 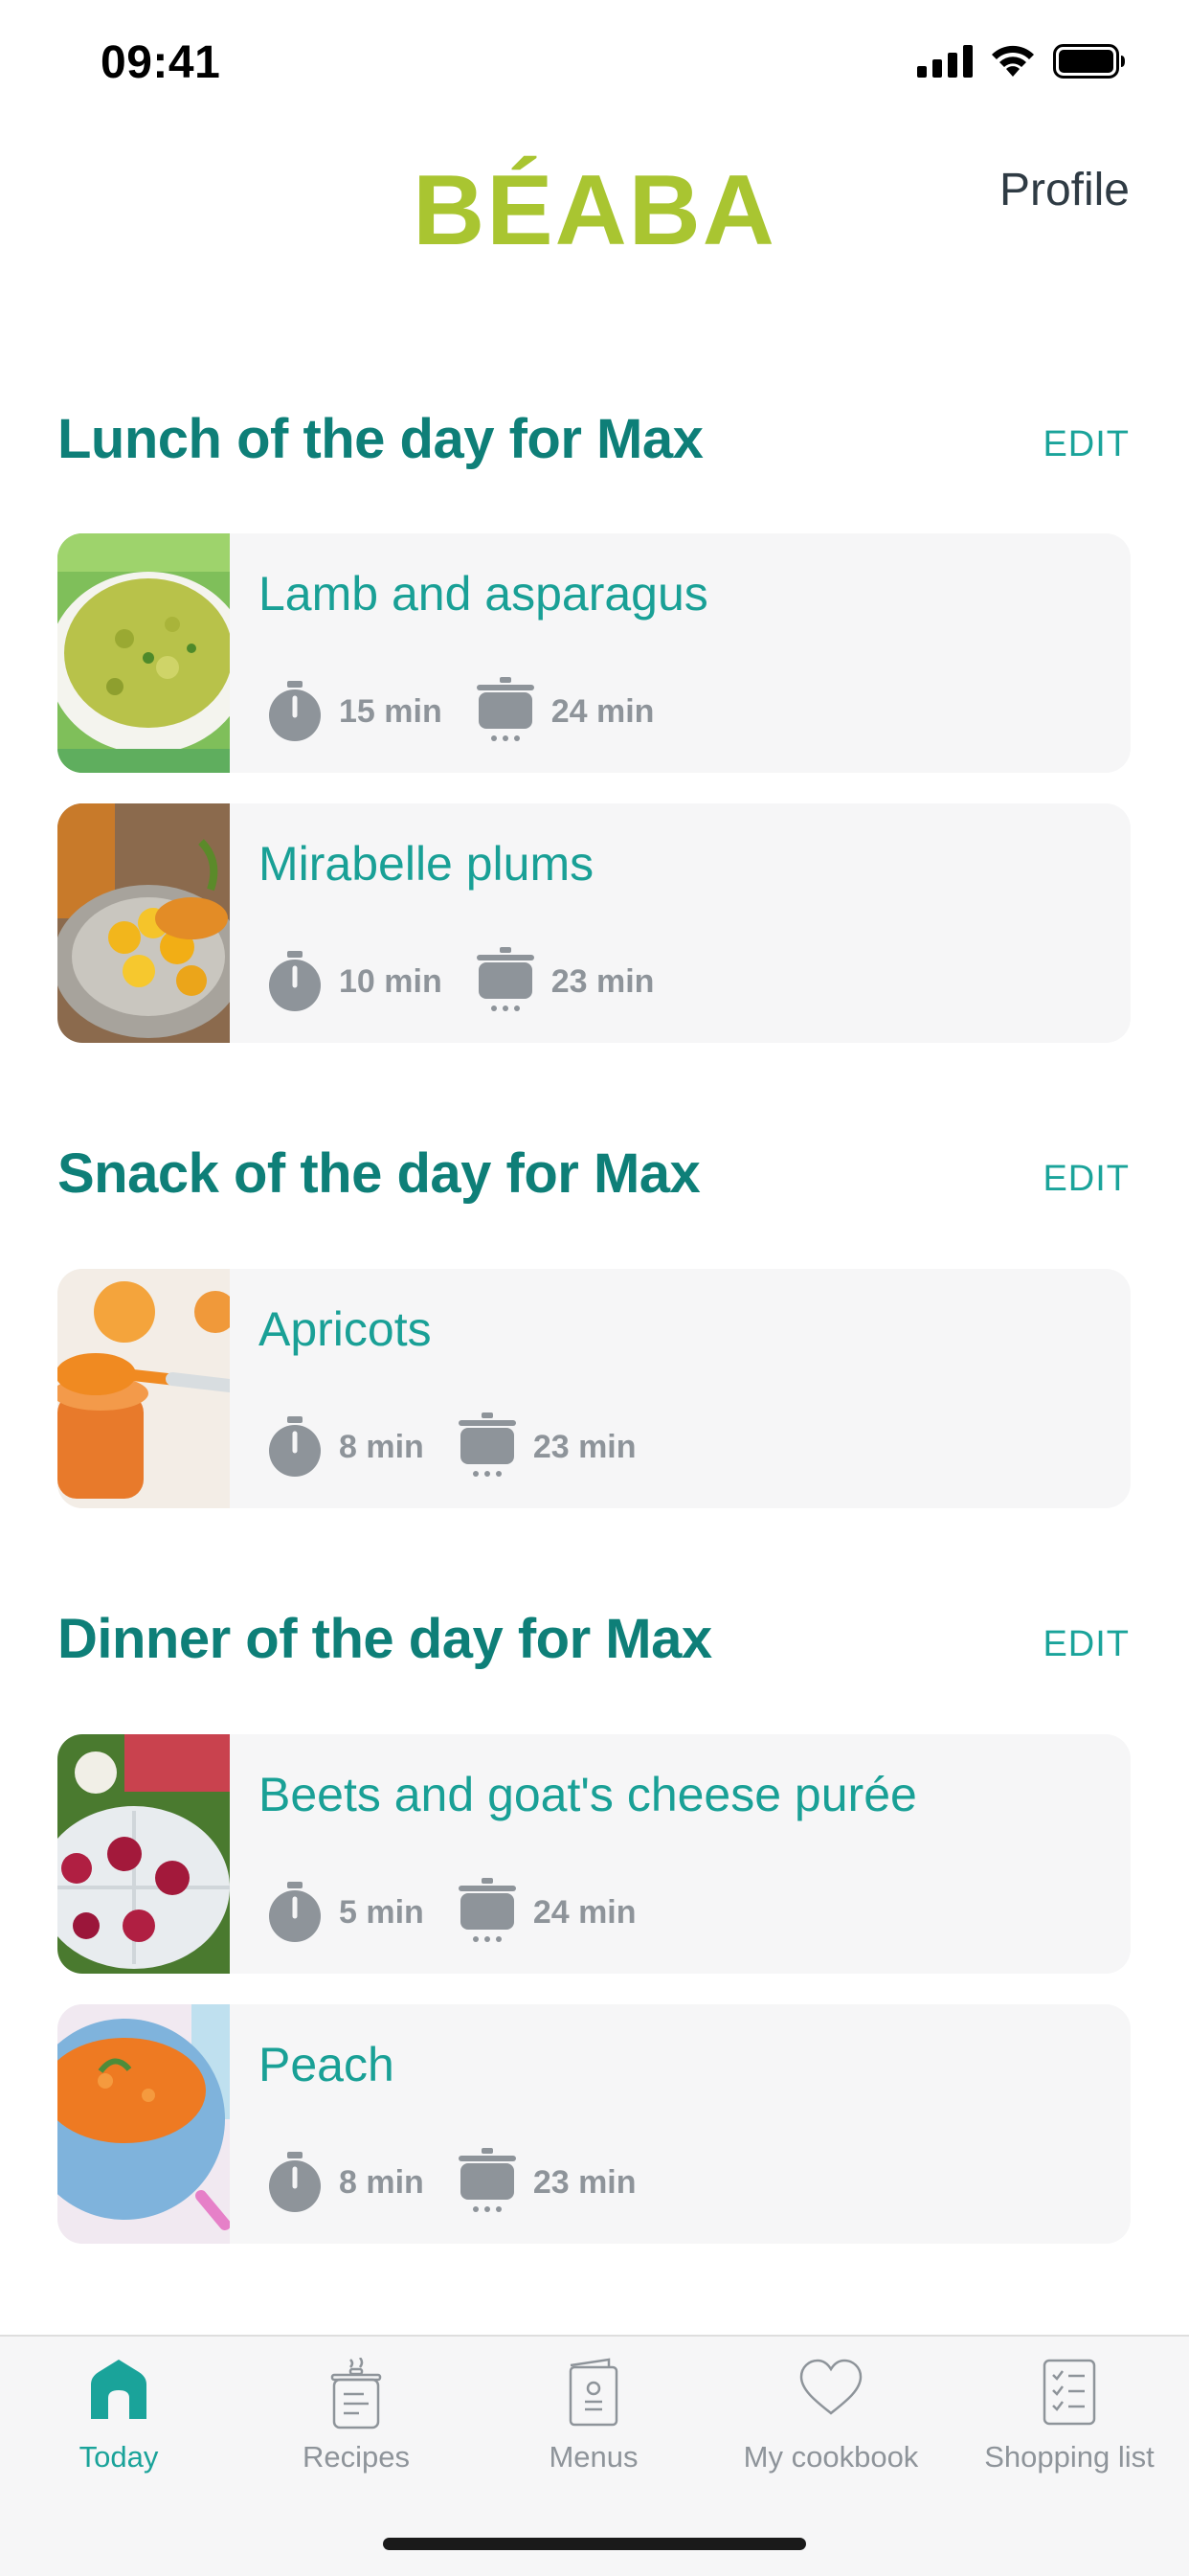 I want to click on section-title-dinner: Dinner of the day for Max, so click(x=384, y=1639).